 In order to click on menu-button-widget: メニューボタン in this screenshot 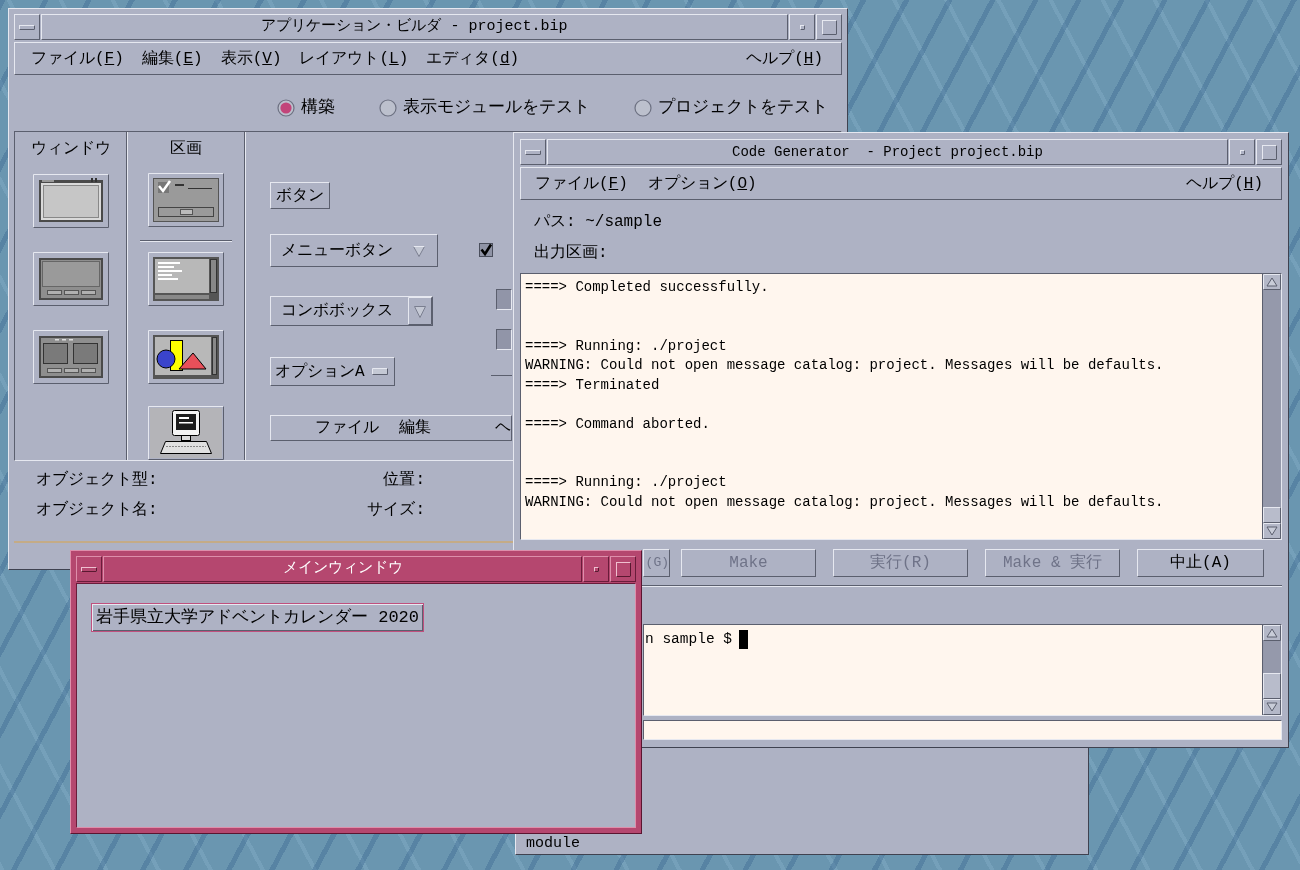, I will do `click(354, 250)`.